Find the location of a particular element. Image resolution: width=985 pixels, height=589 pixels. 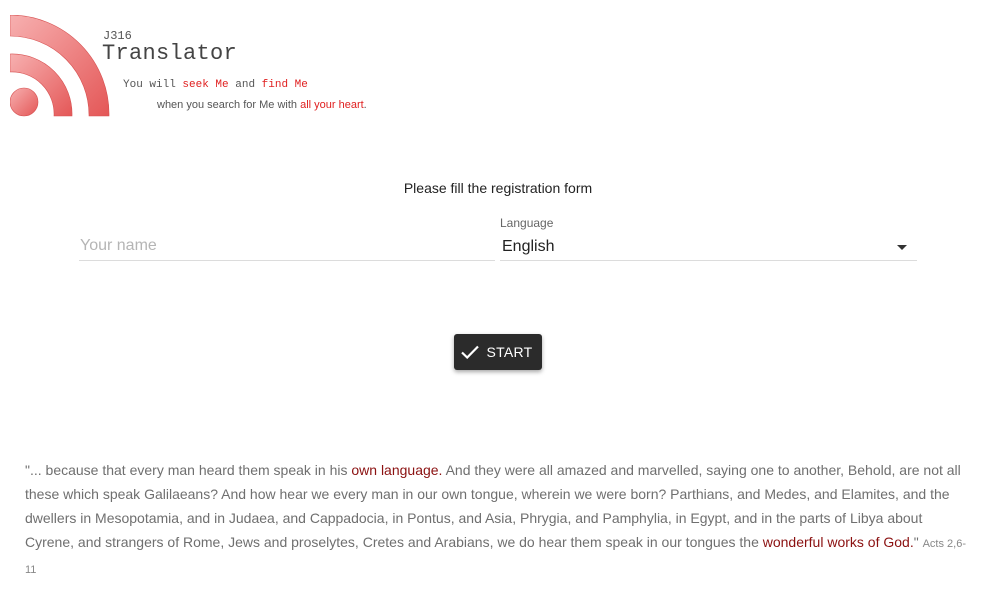

tagline-line-1: You will seek Me and find Me is located at coordinates (215, 85).